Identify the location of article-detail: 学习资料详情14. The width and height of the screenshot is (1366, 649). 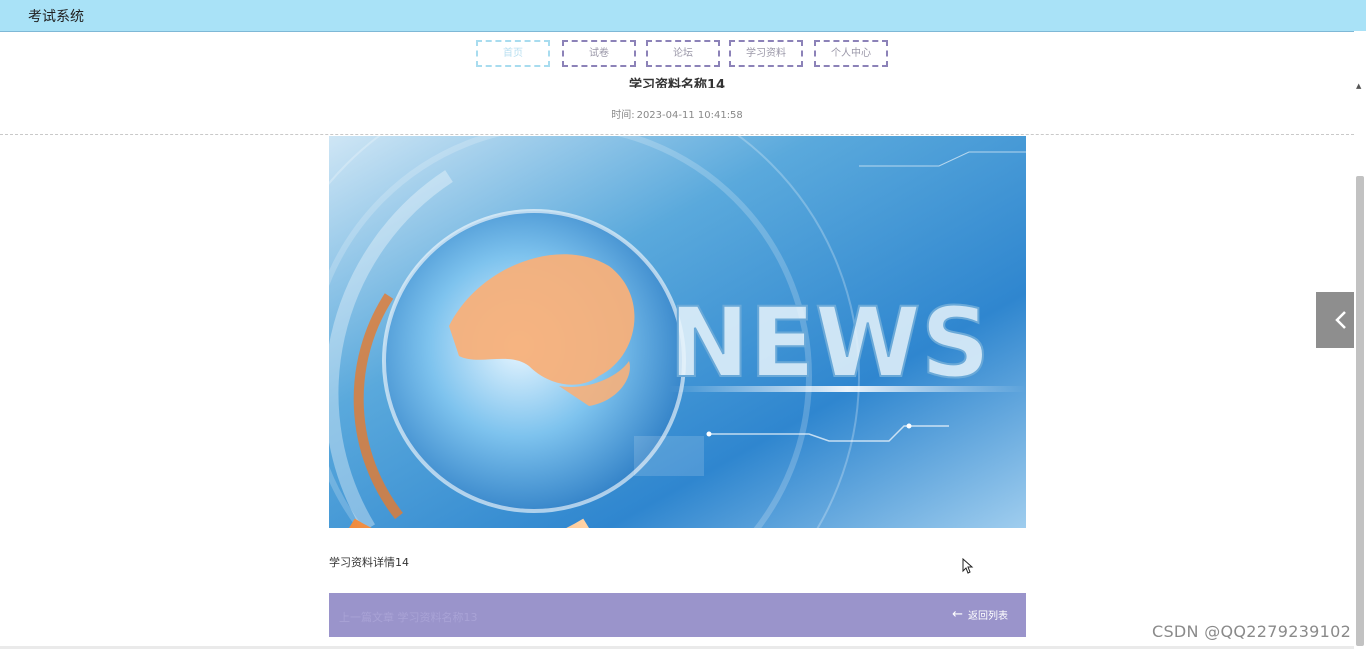
(369, 562).